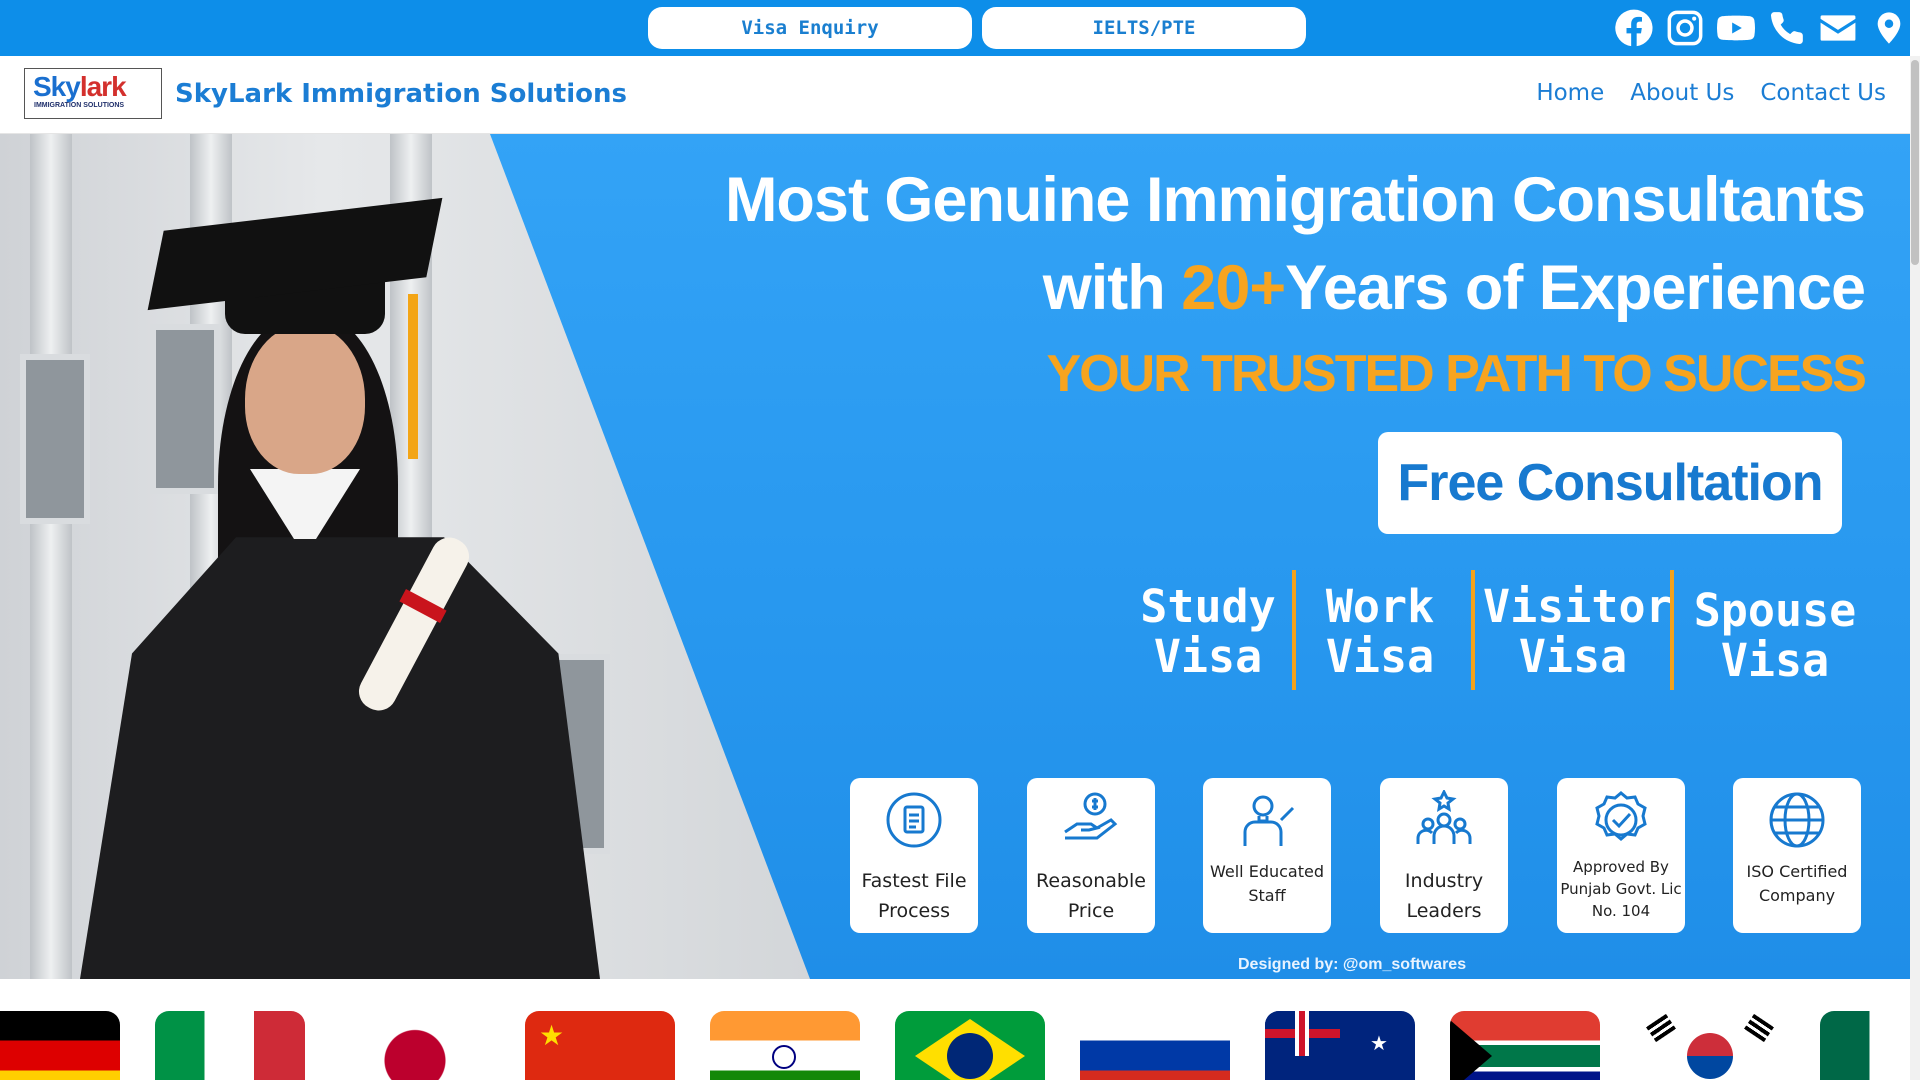 The height and width of the screenshot is (1080, 1920). Describe the element at coordinates (1444, 819) in the screenshot. I see `industry-leaders-icon` at that location.